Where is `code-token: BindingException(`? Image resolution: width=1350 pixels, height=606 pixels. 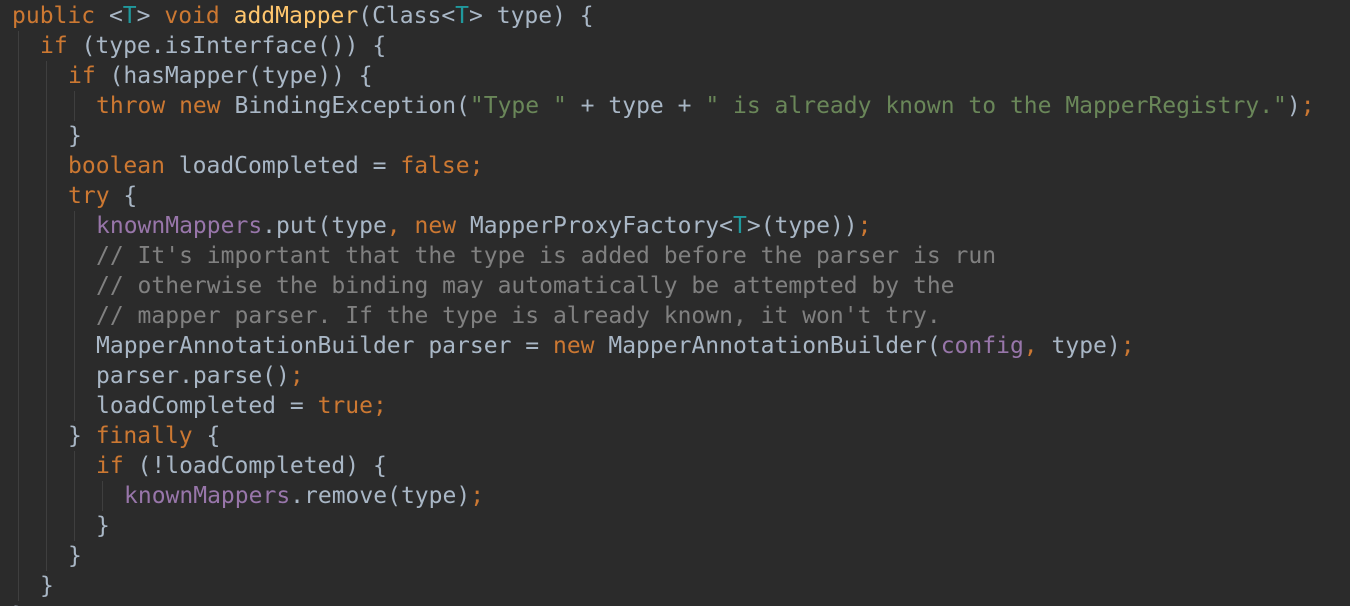
code-token: BindingException( is located at coordinates (352, 106).